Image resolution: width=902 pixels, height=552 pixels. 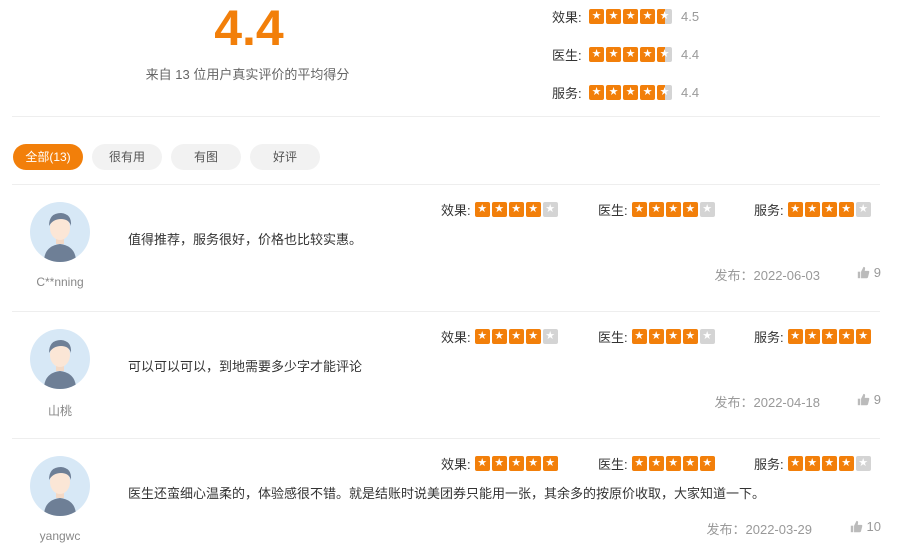 What do you see at coordinates (613, 210) in the screenshot?
I see `rating-label: 医生:` at bounding box center [613, 210].